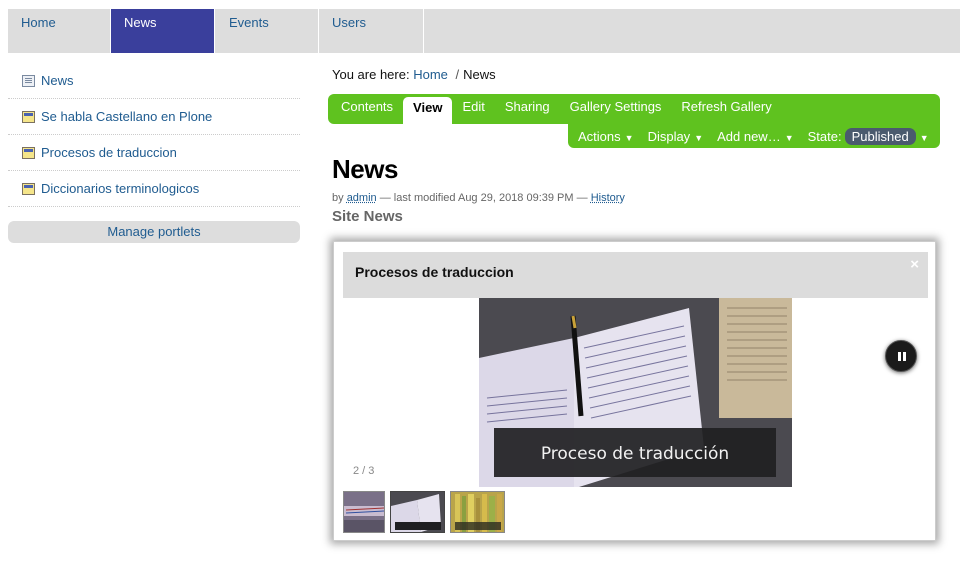 This screenshot has height=564, width=960. I want to click on tab-sharing: Sharing, so click(527, 111).